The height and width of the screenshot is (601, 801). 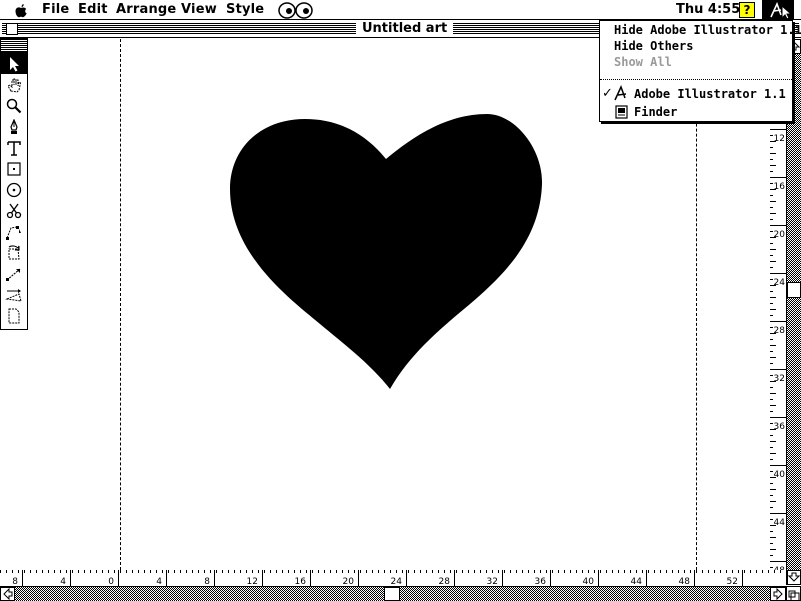 I want to click on horizontal-scroll-thumb, so click(x=392, y=594).